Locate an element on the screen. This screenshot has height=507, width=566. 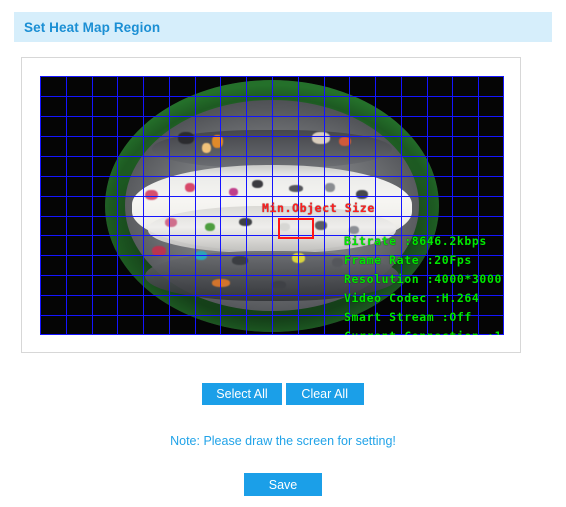
save-button-row: Save is located at coordinates (283, 484).